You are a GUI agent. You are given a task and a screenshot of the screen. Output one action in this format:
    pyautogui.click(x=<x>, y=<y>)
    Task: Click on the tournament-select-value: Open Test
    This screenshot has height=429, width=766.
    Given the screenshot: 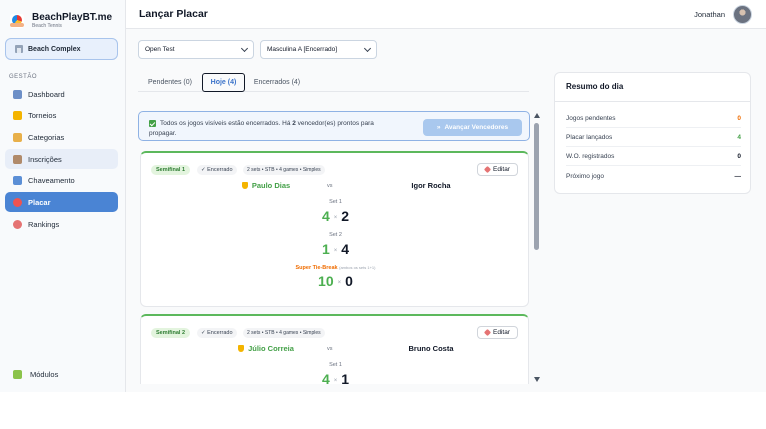 What is the action you would take?
    pyautogui.click(x=160, y=49)
    